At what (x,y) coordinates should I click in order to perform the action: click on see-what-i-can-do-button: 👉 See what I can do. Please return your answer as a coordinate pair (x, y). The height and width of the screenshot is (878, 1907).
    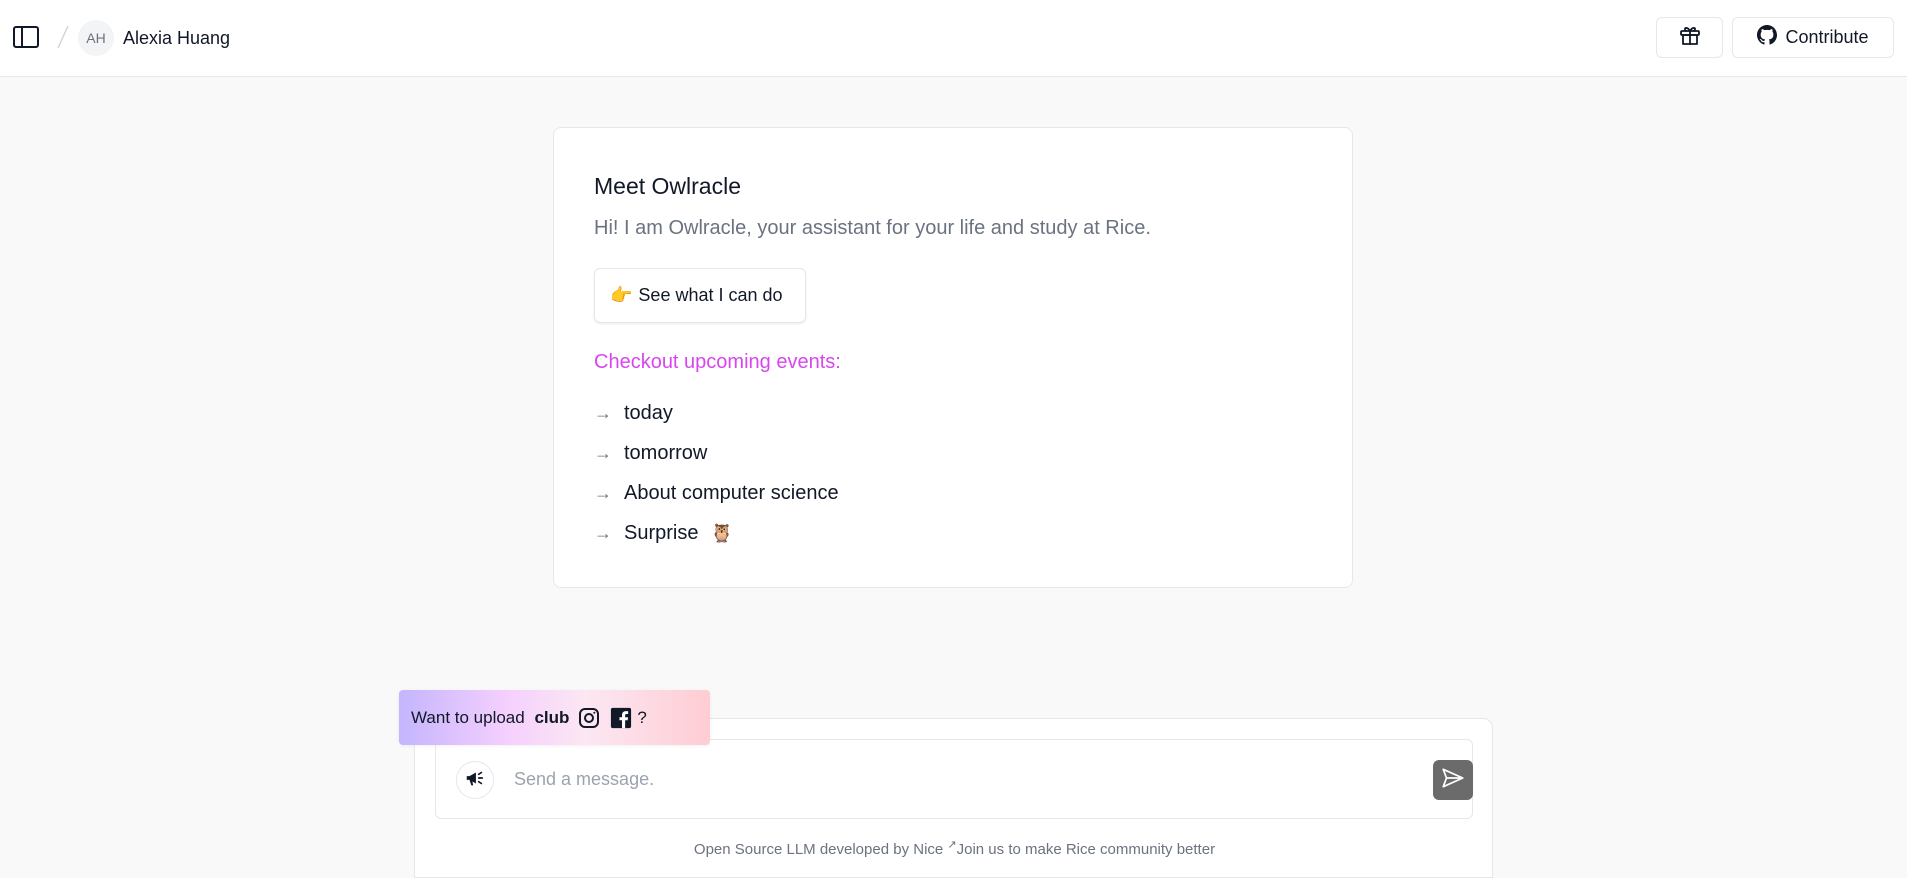
    Looking at the image, I should click on (700, 295).